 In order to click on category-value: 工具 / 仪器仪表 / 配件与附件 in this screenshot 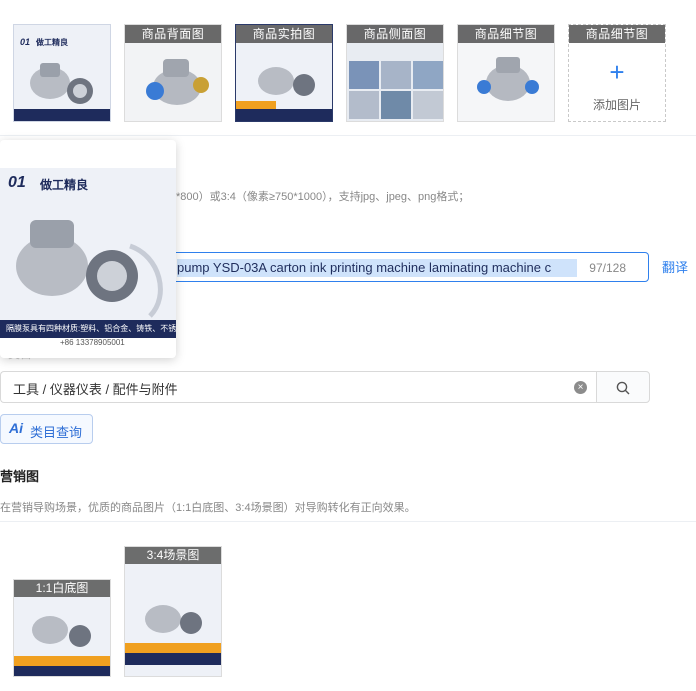, I will do `click(95, 389)`.